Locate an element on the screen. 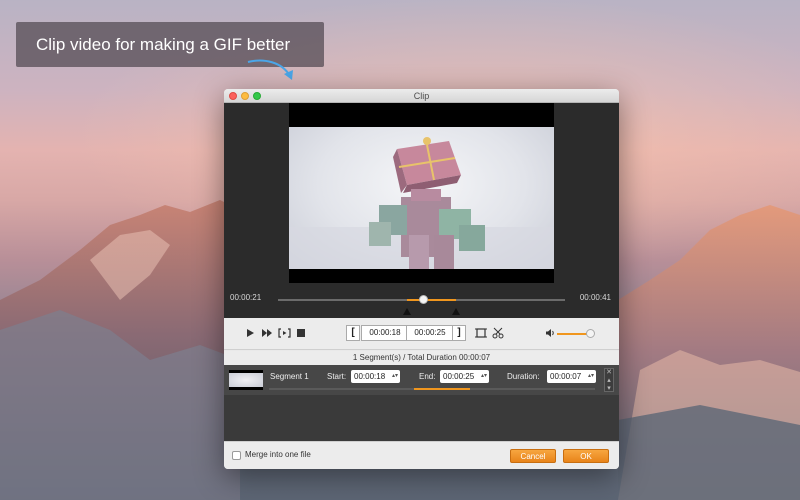 This screenshot has width=800, height=500. speaker-icon is located at coordinates (550, 333).